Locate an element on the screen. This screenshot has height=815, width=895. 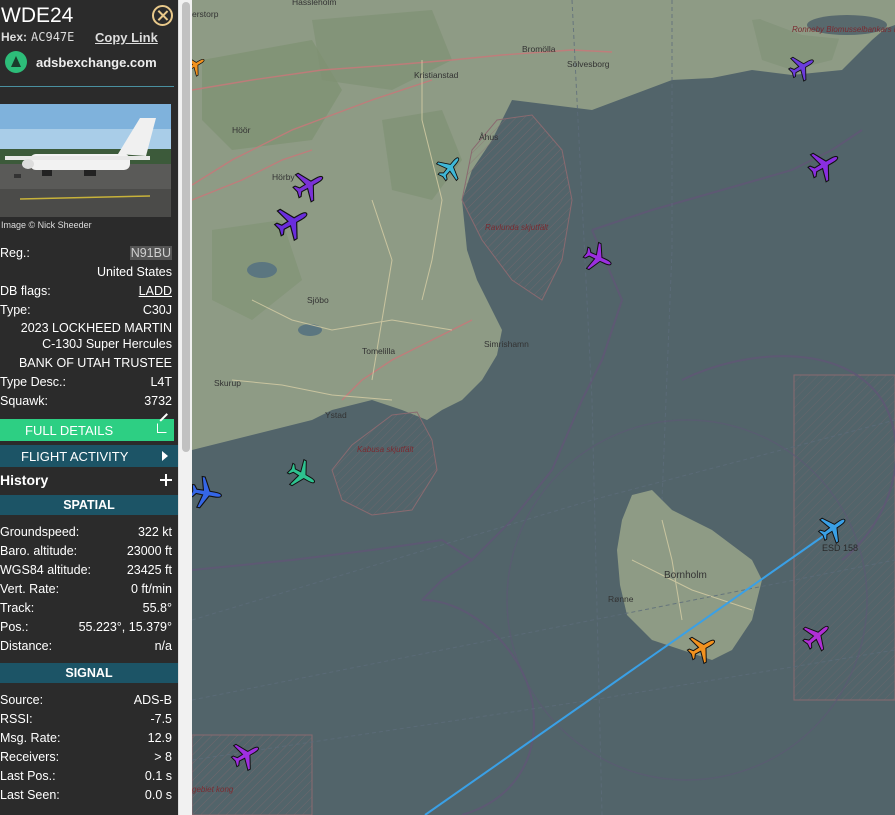
flight-activity-button: FLIGHT ACTIVITY is located at coordinates (89, 456).